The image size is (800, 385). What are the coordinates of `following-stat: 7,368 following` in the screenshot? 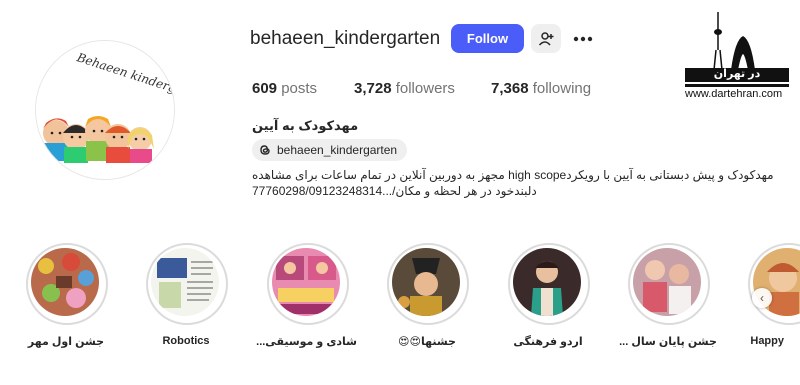 It's located at (541, 88).